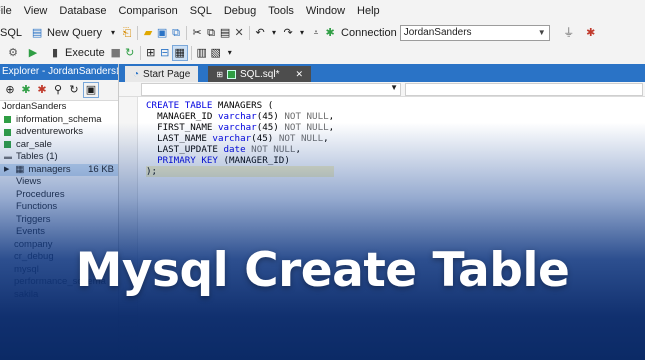 This screenshot has height=360, width=645. Describe the element at coordinates (299, 74) in the screenshot. I see `close-icon: ✕` at that location.